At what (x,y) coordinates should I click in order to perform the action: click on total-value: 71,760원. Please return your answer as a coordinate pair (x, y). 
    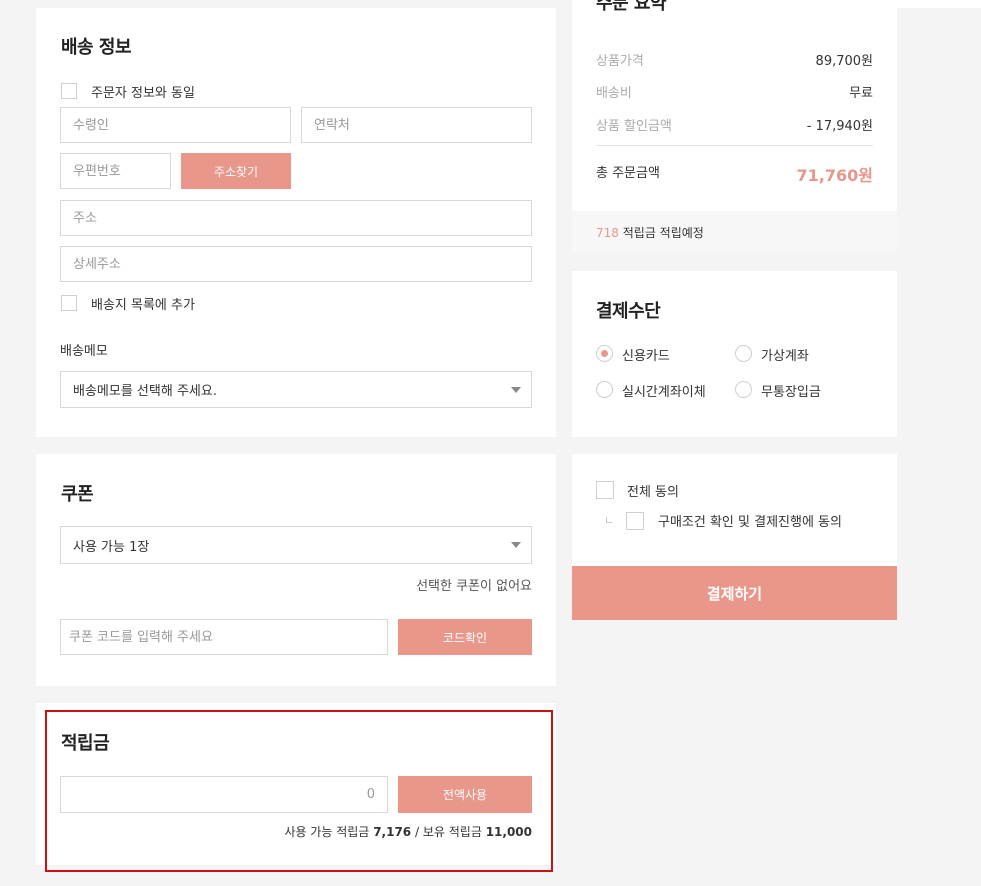
    Looking at the image, I should click on (834, 175).